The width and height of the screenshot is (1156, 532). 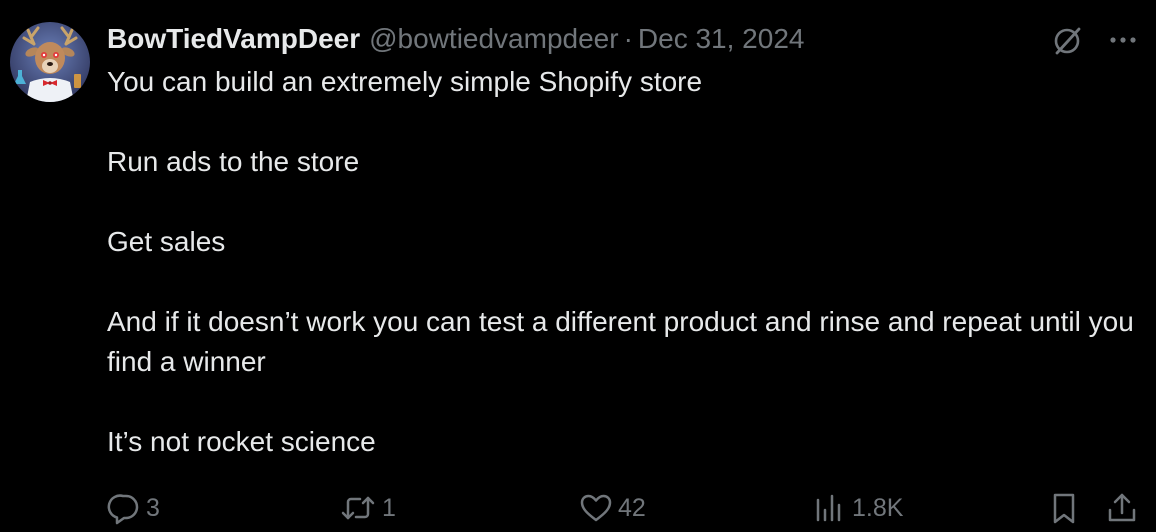 I want to click on bookmark-icon, so click(x=1064, y=508).